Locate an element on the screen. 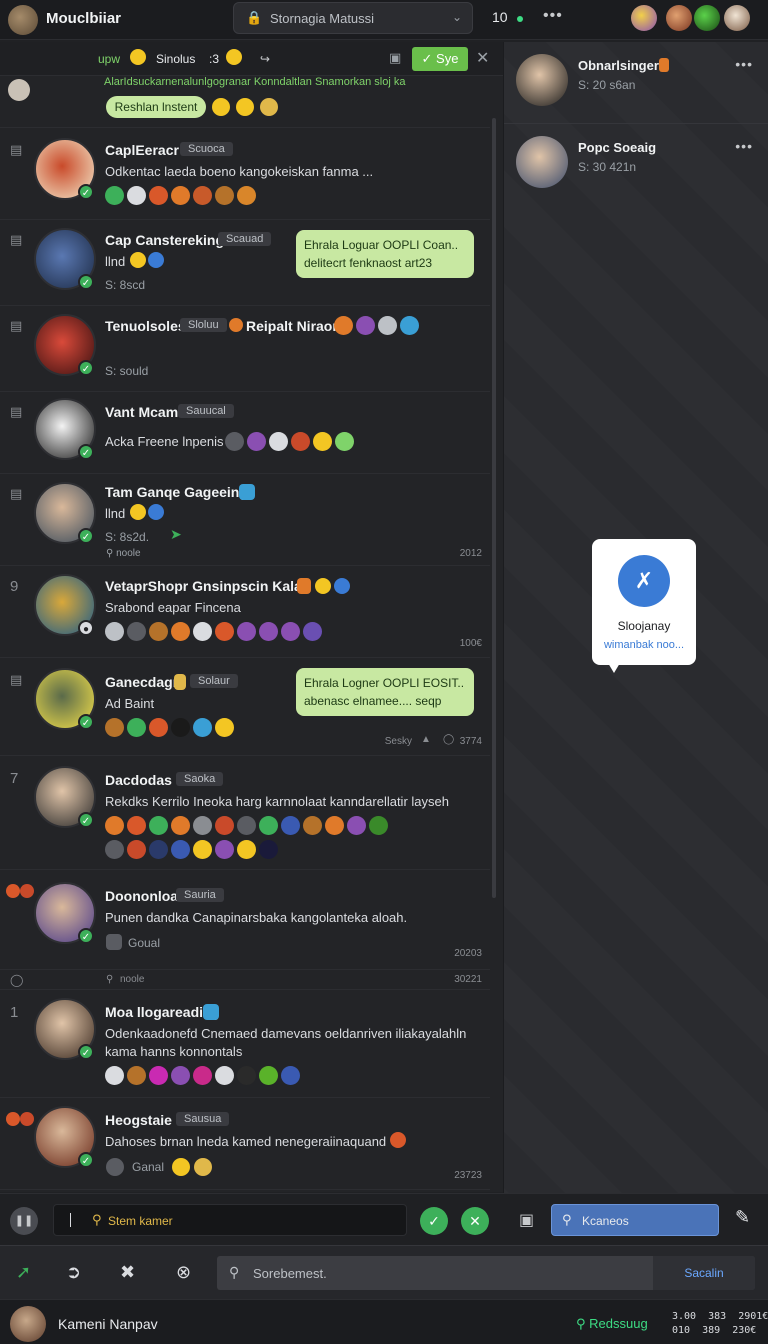 This screenshot has height=1344, width=768. save-button: ✓ Sye is located at coordinates (440, 59).